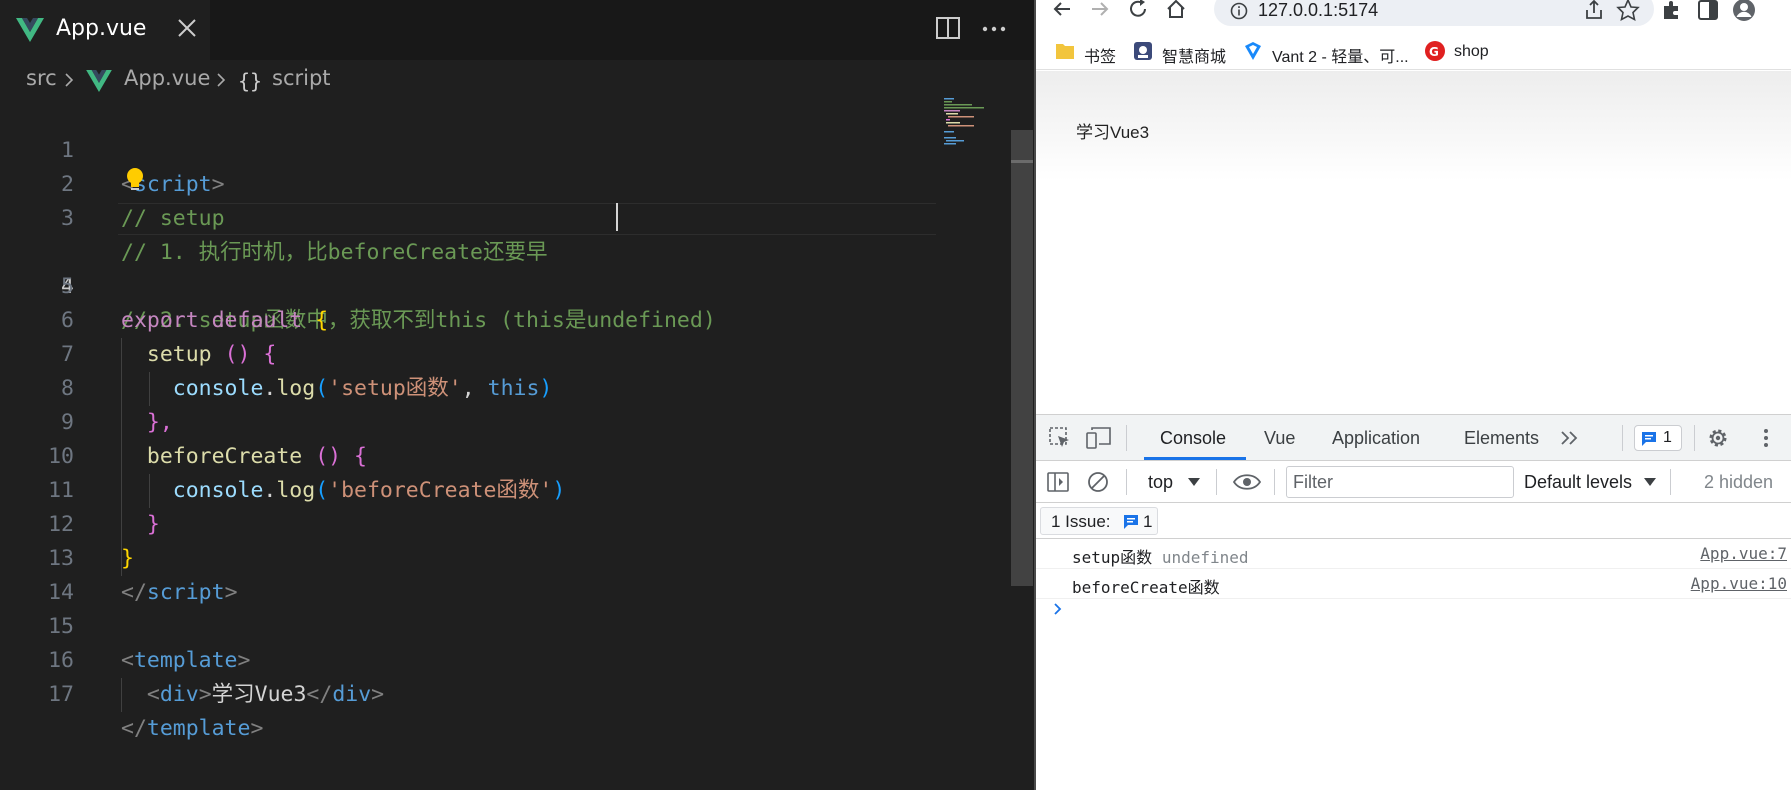 The image size is (1791, 790). I want to click on tab-vue: Vue, so click(1279, 438).